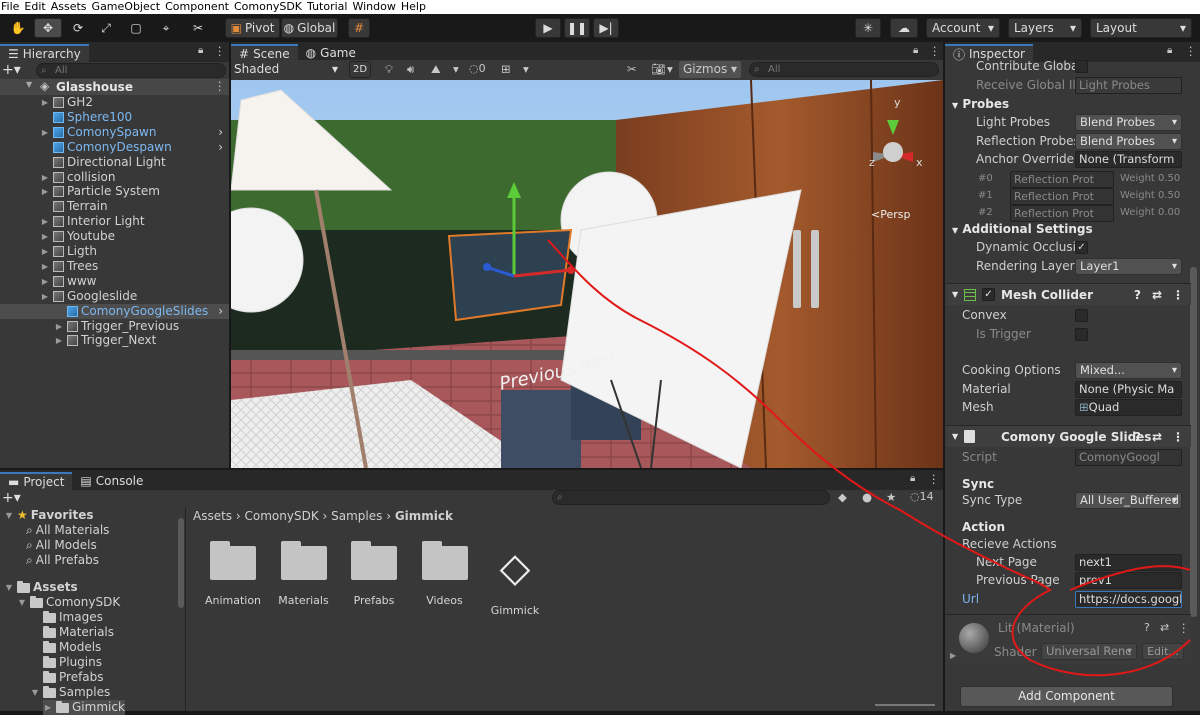 The image size is (1200, 715). Describe the element at coordinates (309, 28) in the screenshot. I see `global-toggle: ◍ Global` at that location.